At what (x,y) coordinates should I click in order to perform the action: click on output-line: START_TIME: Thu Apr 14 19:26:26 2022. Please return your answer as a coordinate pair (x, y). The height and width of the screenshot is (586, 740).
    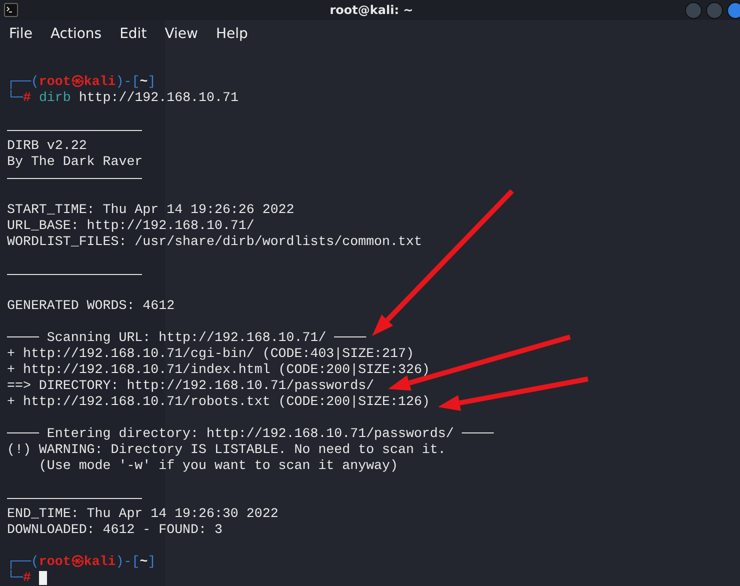
    Looking at the image, I should click on (150, 210).